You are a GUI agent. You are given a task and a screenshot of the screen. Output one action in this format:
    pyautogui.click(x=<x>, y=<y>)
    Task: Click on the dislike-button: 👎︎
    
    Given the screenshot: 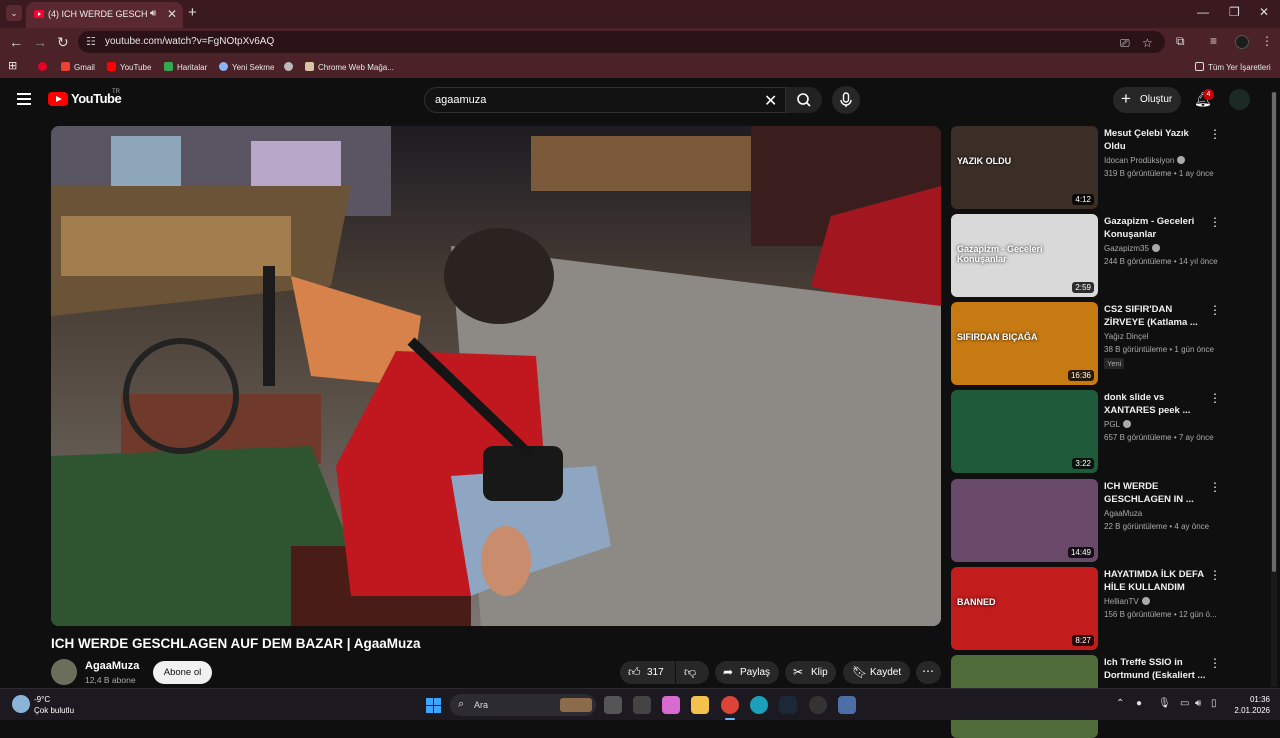 What is the action you would take?
    pyautogui.click(x=692, y=672)
    